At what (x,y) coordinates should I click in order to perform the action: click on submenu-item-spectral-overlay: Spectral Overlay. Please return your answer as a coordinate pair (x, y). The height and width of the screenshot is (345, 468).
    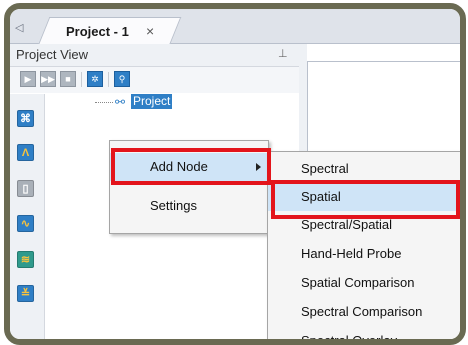
    Looking at the image, I should click on (364, 336).